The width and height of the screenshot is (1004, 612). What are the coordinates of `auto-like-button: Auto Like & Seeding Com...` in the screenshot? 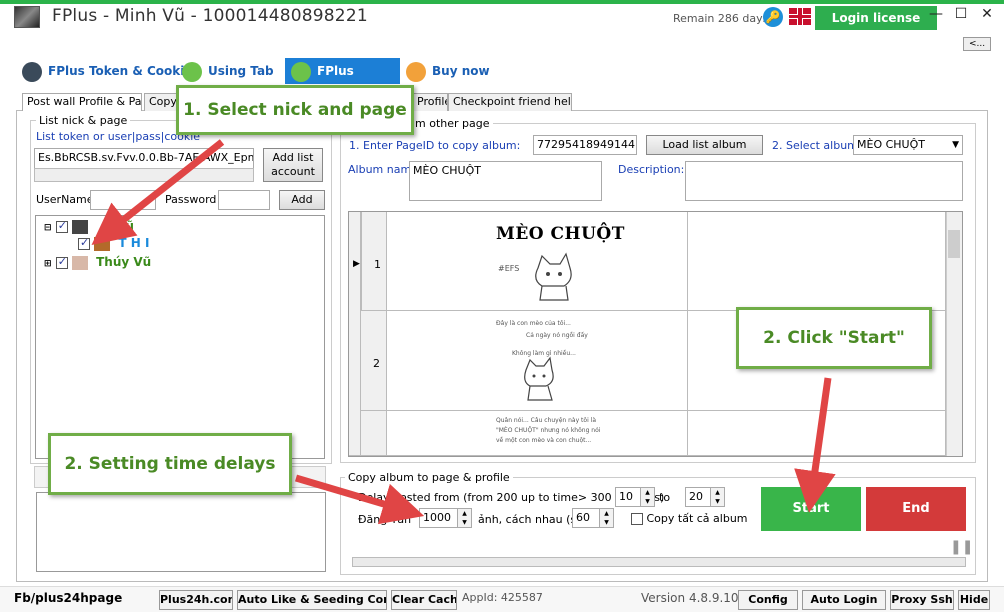 It's located at (312, 600).